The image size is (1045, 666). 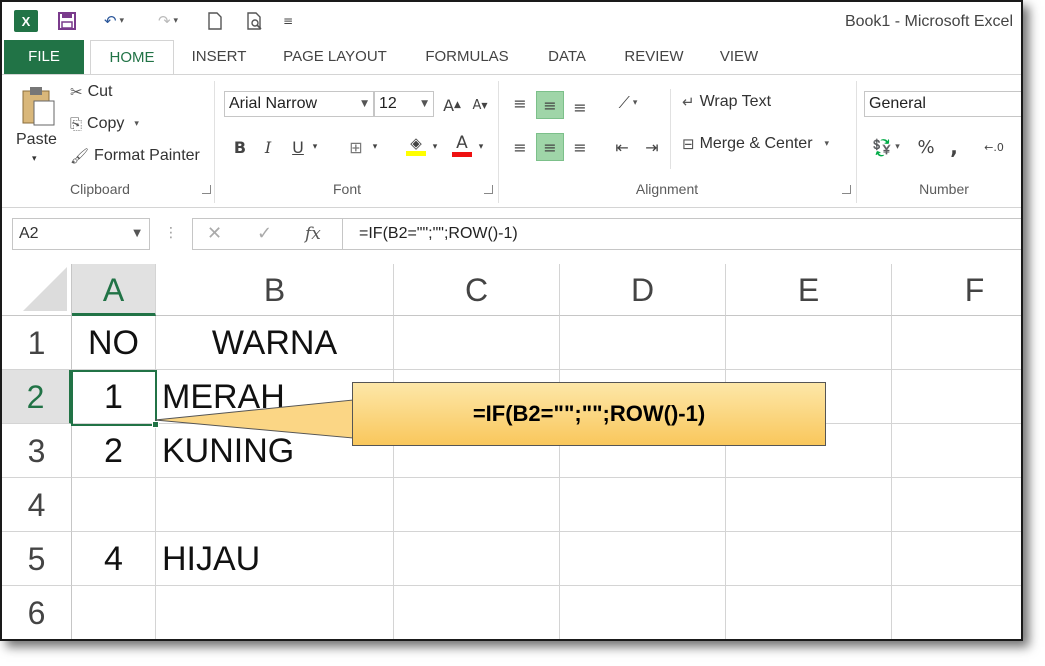 I want to click on align-center-icon: ≡, so click(x=550, y=147).